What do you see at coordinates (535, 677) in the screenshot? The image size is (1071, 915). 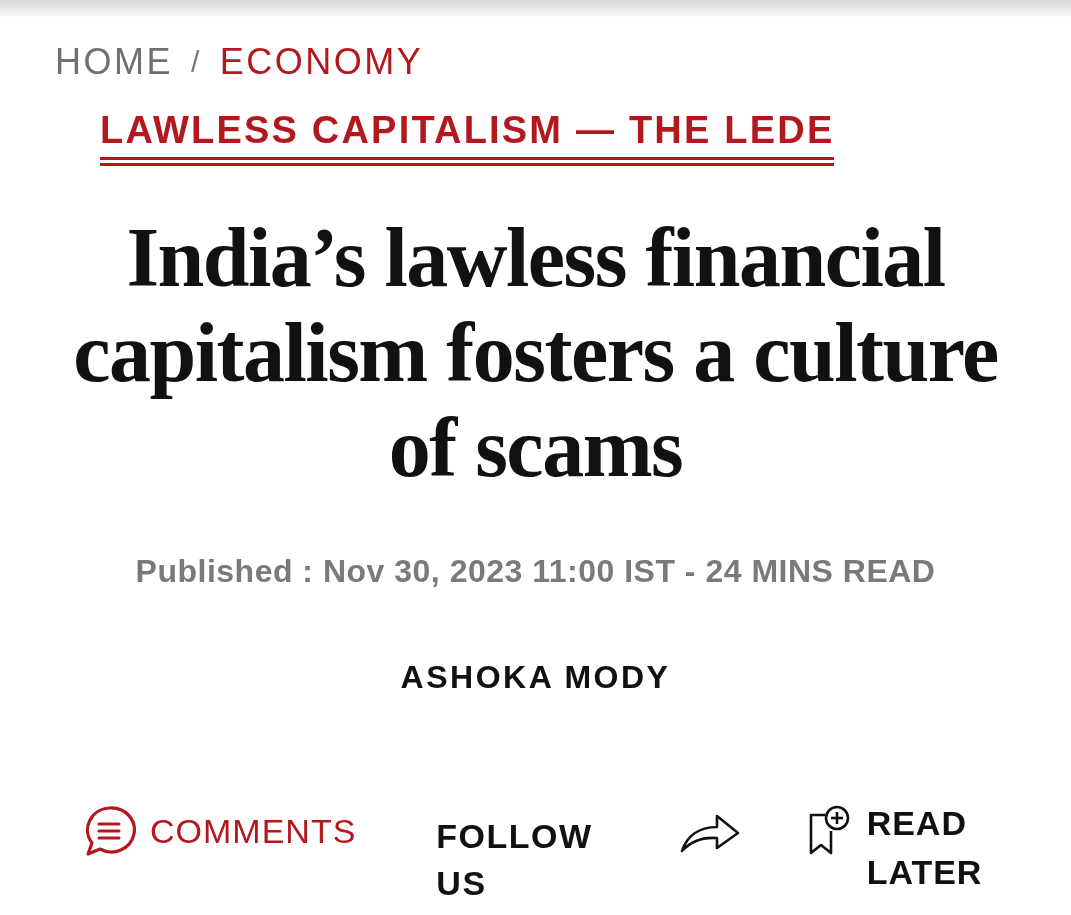 I see `author-name: ASHOKA MODY` at bounding box center [535, 677].